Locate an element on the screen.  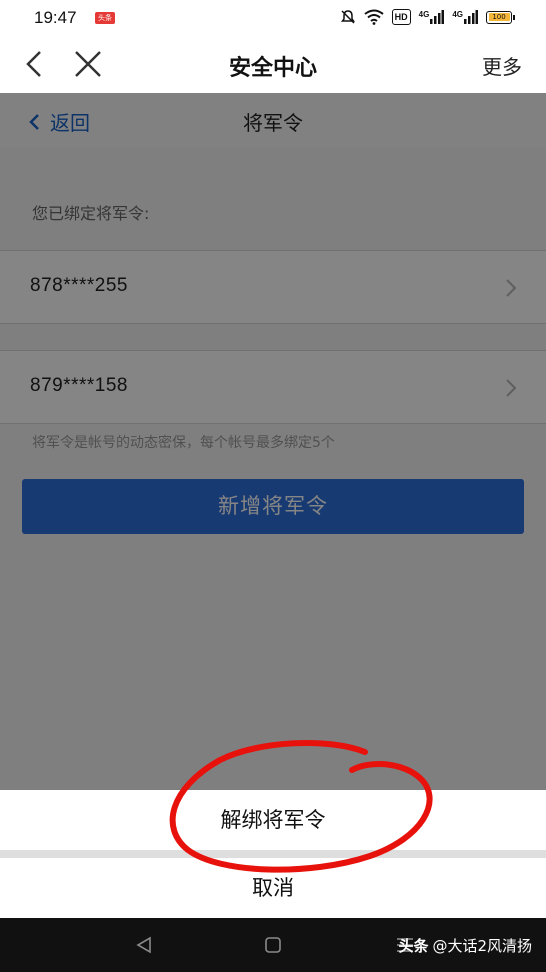
watermark-prefix: 头条 is located at coordinates (413, 946).